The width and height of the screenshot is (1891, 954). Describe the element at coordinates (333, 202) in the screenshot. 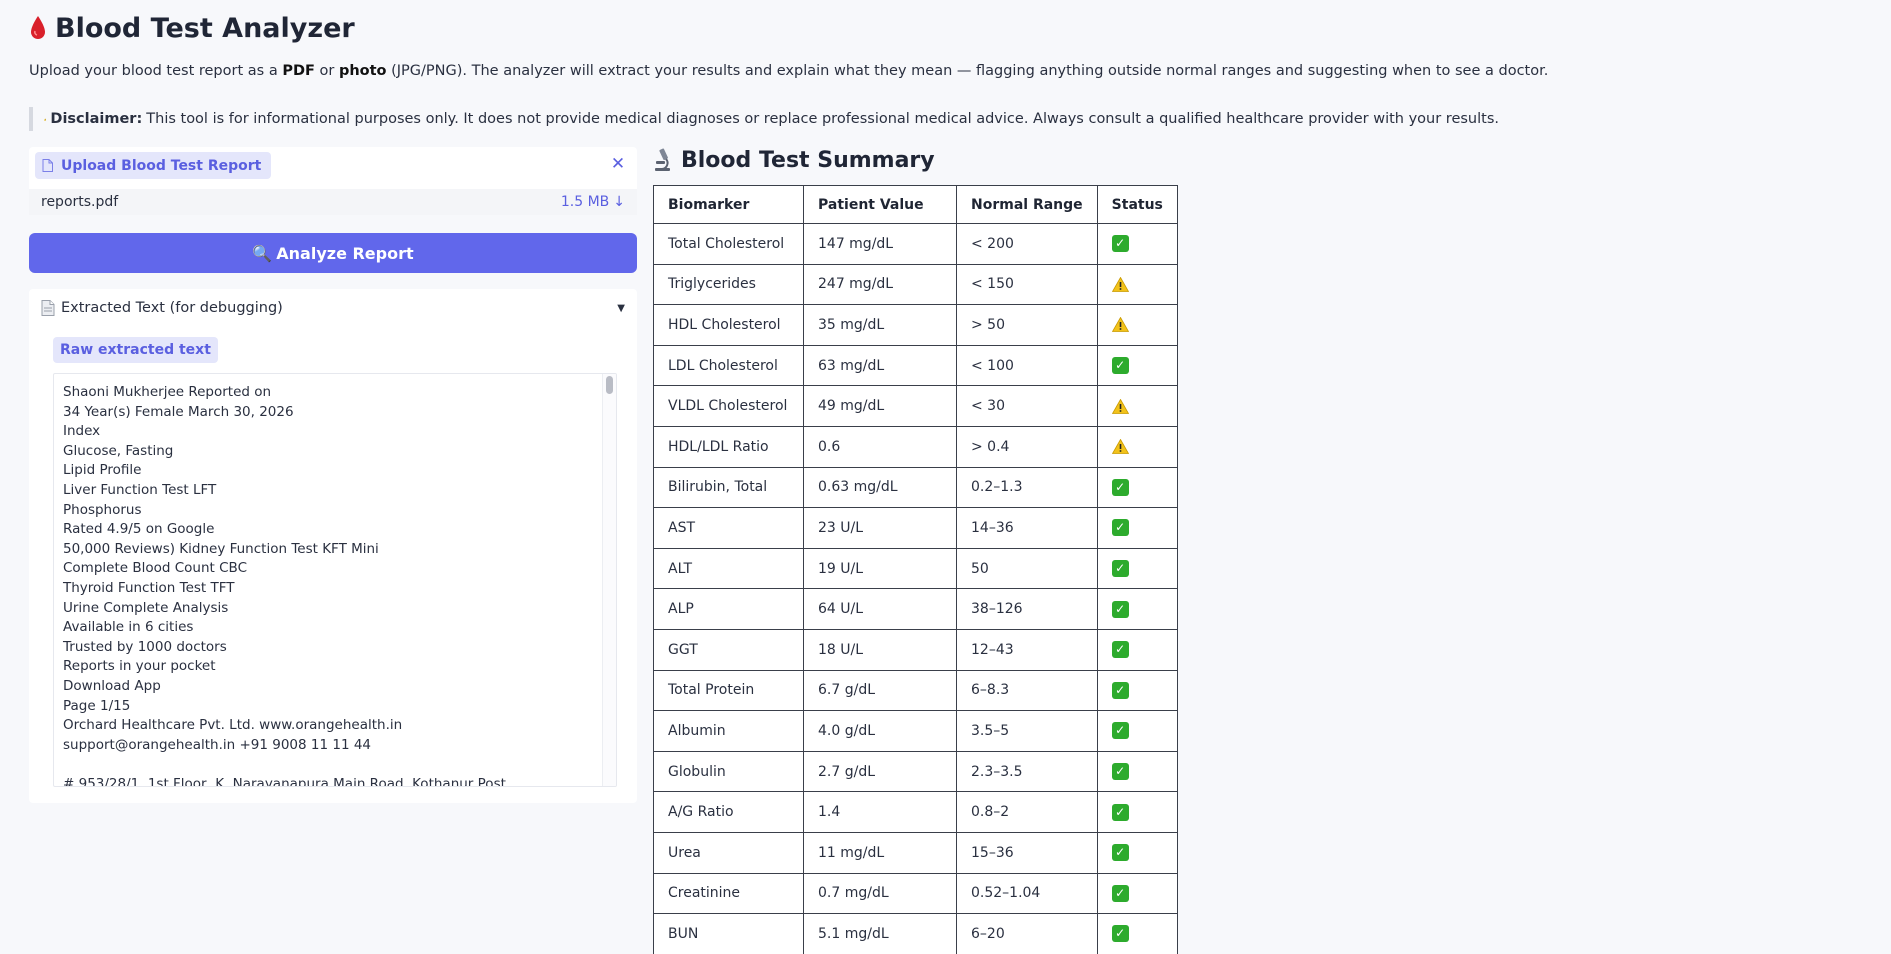

I see `uploaded-file: reports.pdf 1.5 MB ↓` at that location.